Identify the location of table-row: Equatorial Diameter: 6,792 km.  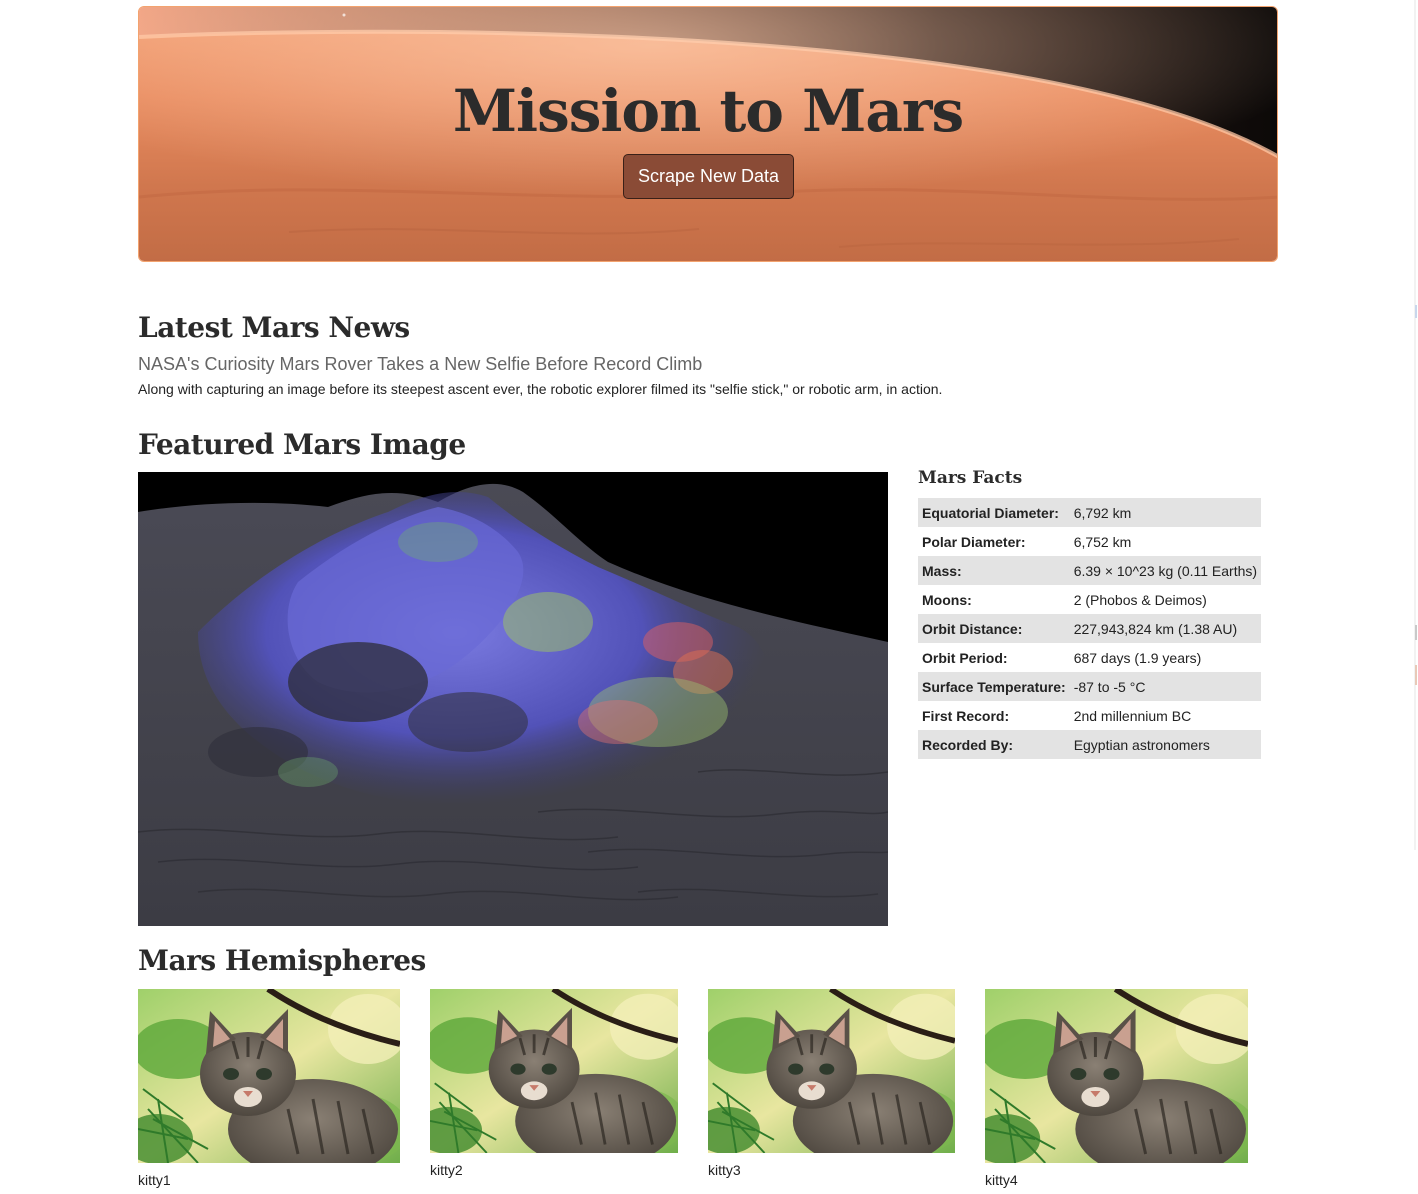
(1090, 512).